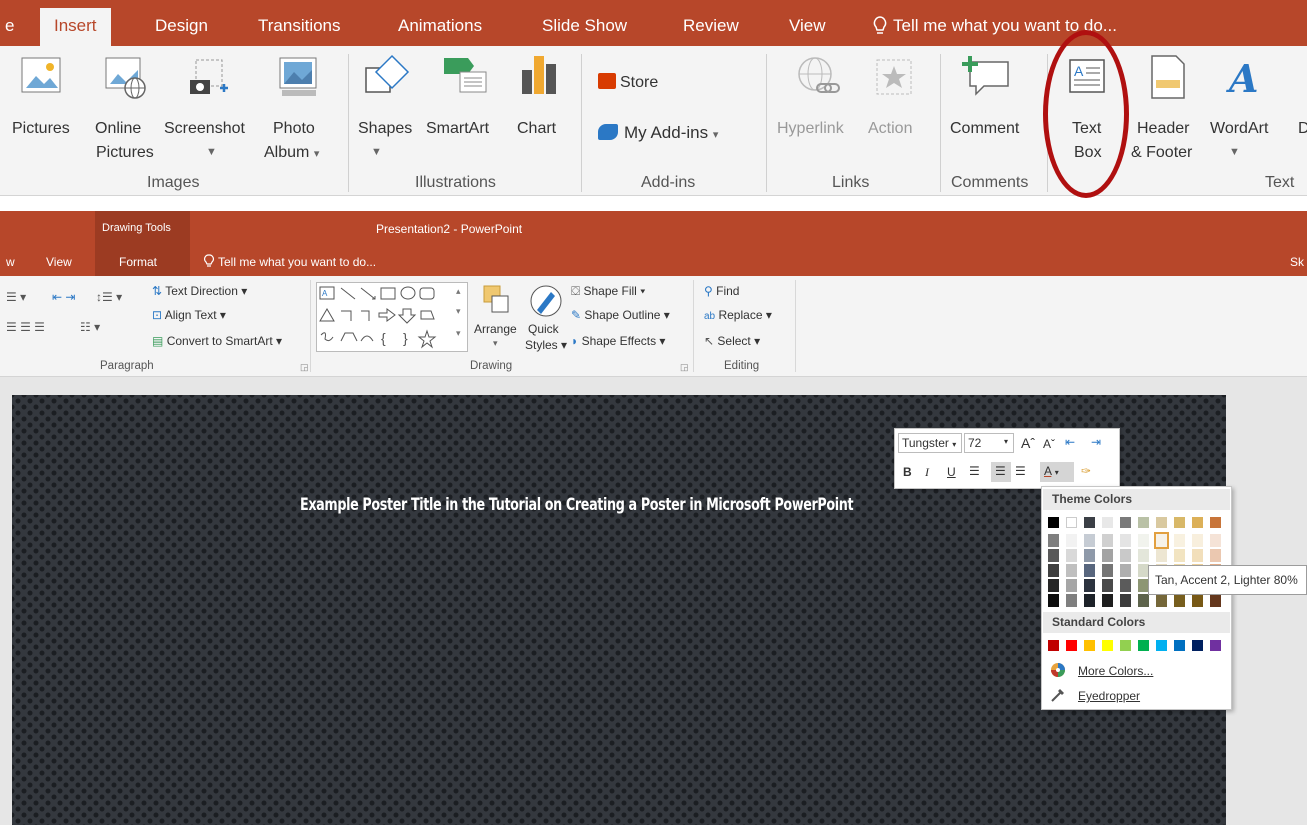 The height and width of the screenshot is (825, 1307). I want to click on comment-icon, so click(986, 77).